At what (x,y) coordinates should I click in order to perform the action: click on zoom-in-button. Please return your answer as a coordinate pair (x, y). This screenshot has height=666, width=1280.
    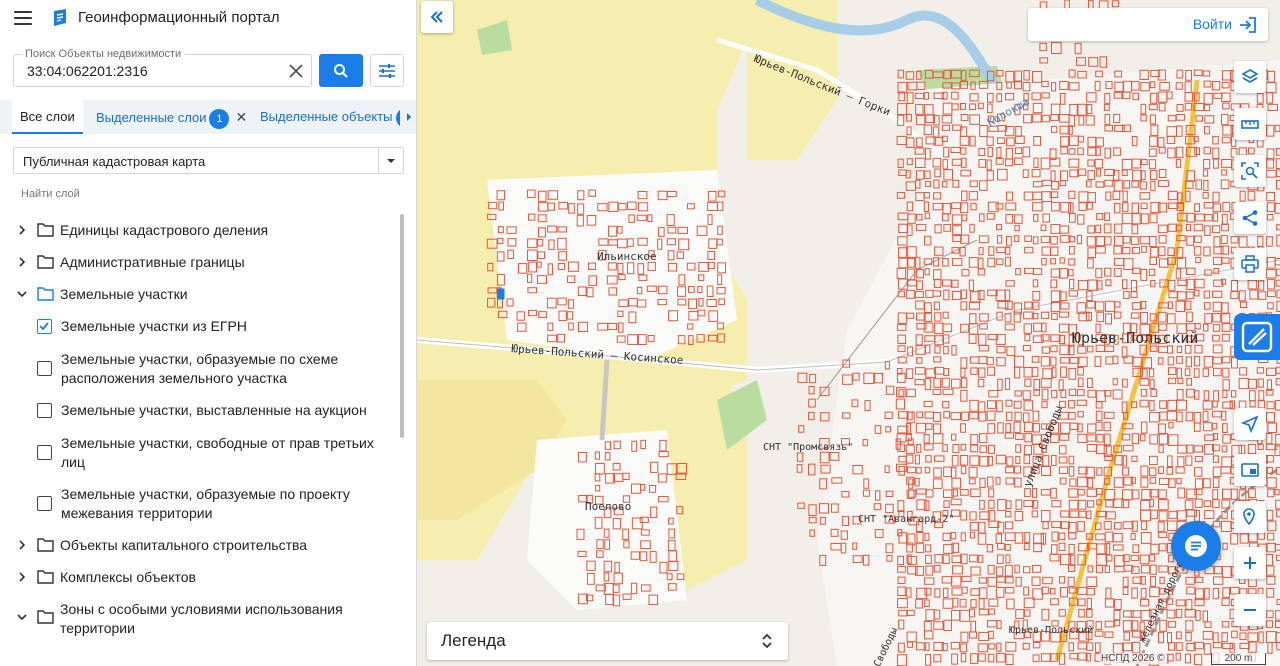
    Looking at the image, I should click on (1250, 563).